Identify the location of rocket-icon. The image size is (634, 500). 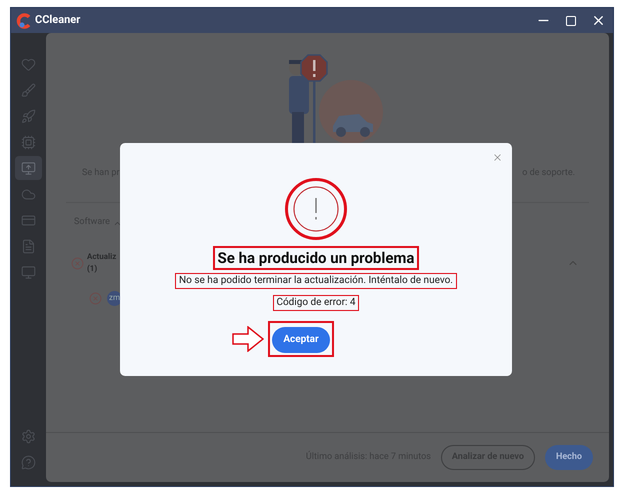
(28, 116).